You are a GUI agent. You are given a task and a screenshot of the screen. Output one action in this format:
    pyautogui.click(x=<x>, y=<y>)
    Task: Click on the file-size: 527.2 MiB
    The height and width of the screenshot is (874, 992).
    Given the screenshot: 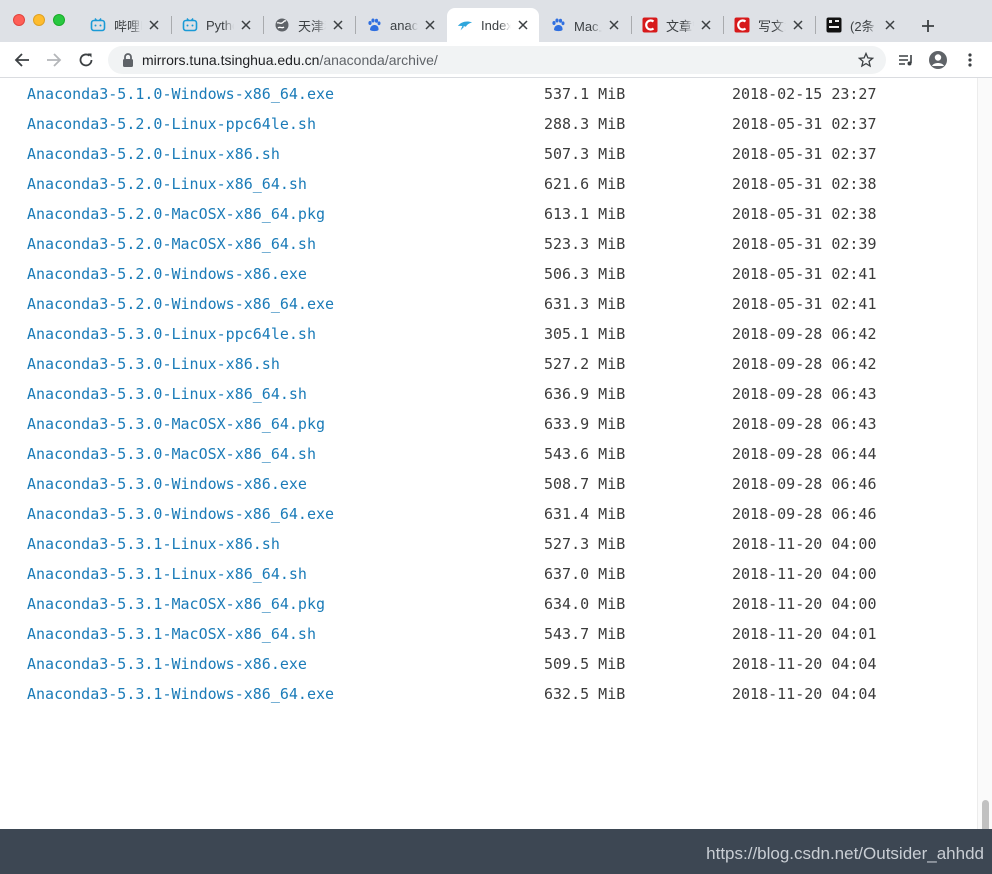 What is the action you would take?
    pyautogui.click(x=585, y=364)
    